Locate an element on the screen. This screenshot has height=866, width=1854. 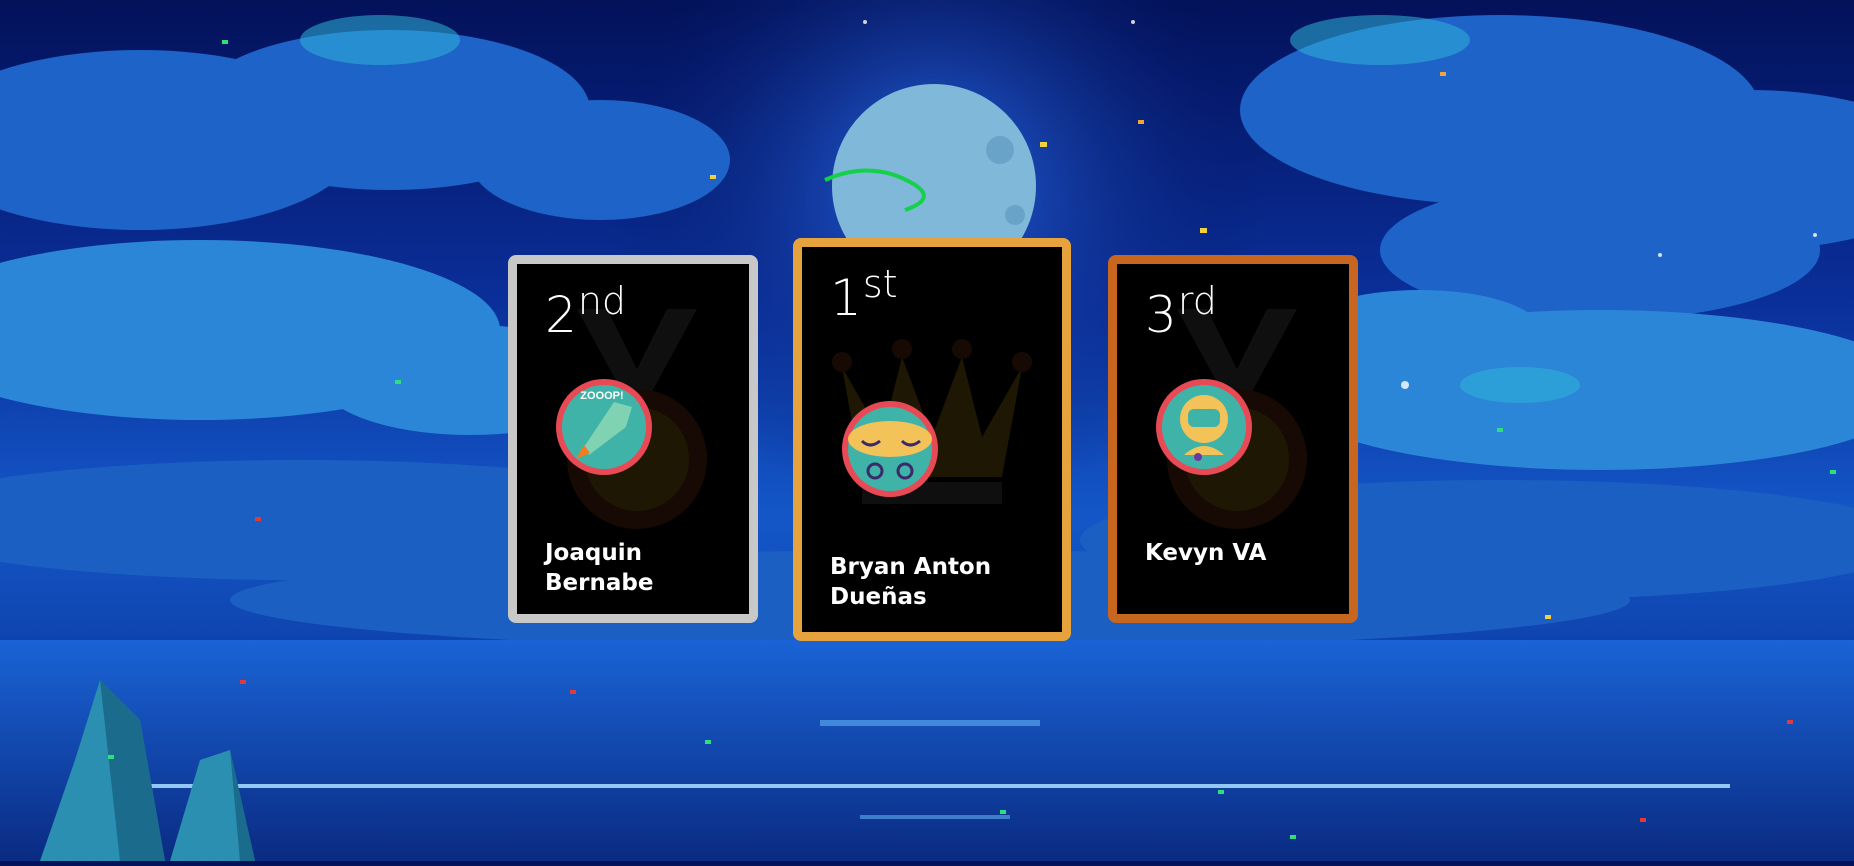
podium-card-second: 2nd ZOOOP! Joaquin Bernabe is located at coordinates (633, 439).